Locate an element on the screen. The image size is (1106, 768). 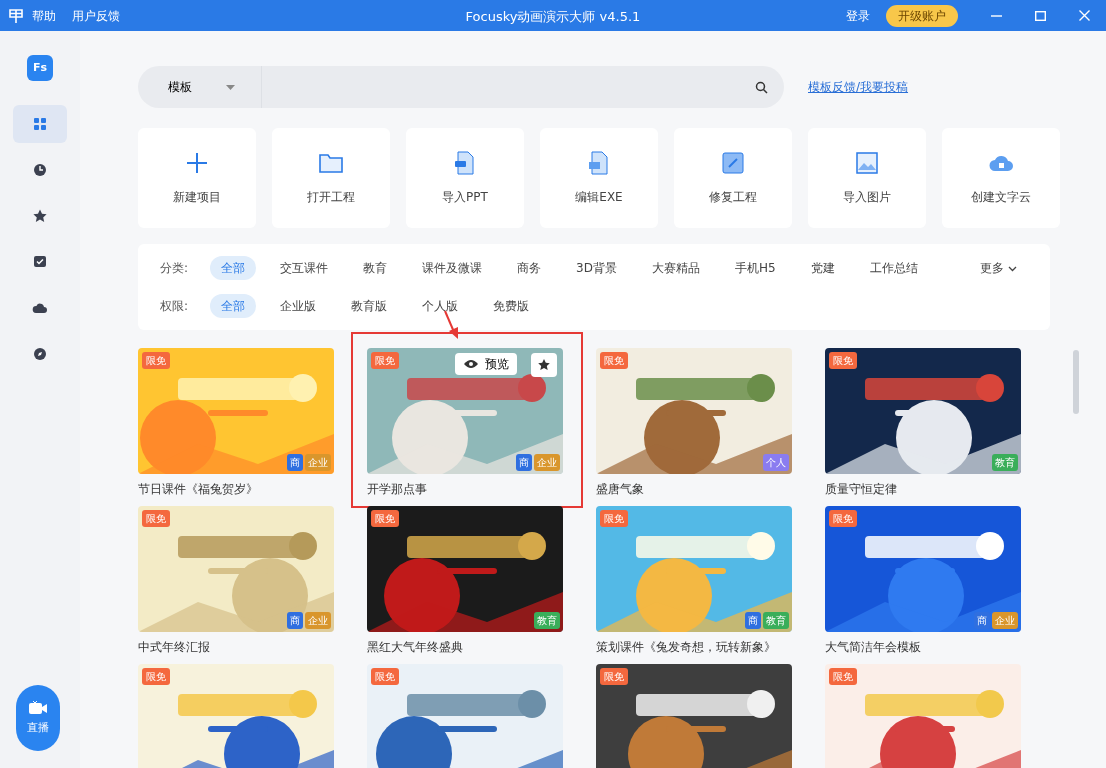
arrow is located at coordinates (452, 325).